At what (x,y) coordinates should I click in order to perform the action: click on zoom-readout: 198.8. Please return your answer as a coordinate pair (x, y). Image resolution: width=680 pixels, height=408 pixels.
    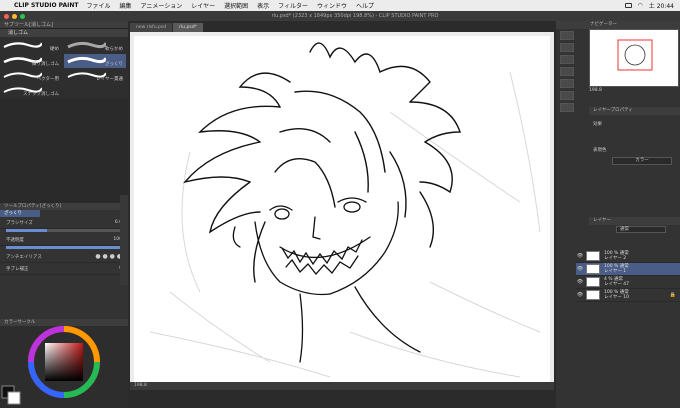
    Looking at the image, I should click on (140, 385).